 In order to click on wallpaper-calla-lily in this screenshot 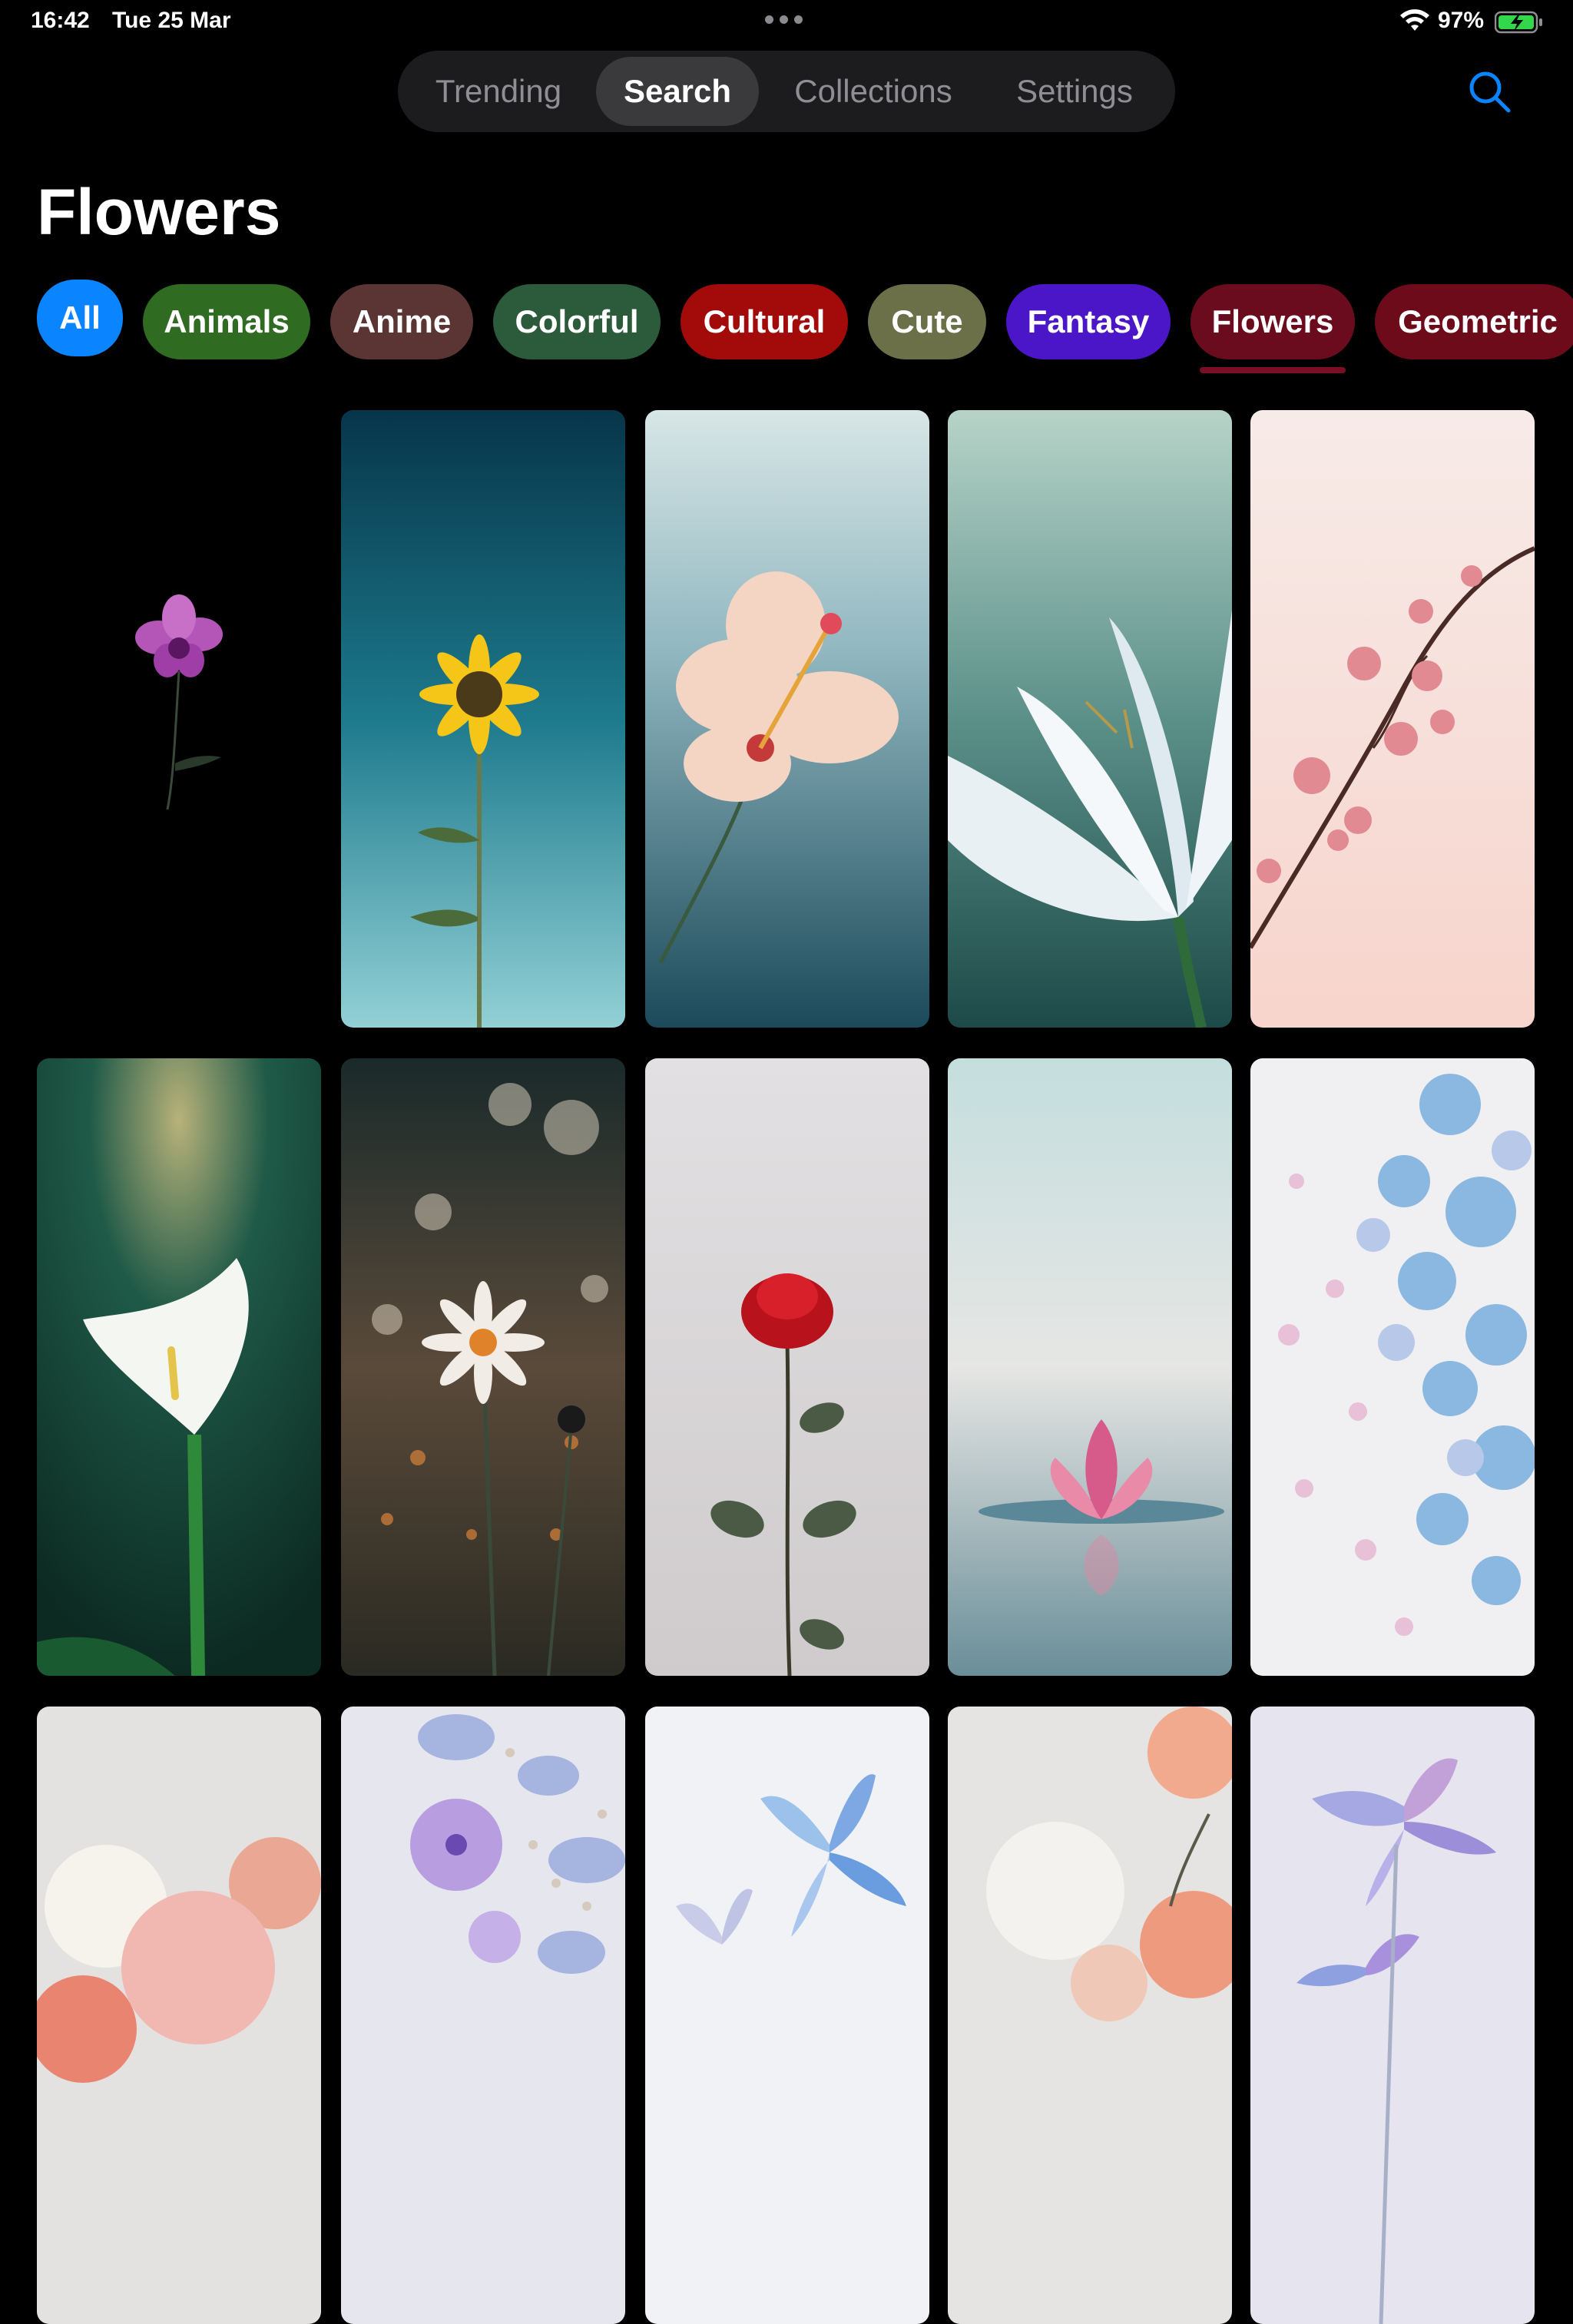, I will do `click(179, 1367)`.